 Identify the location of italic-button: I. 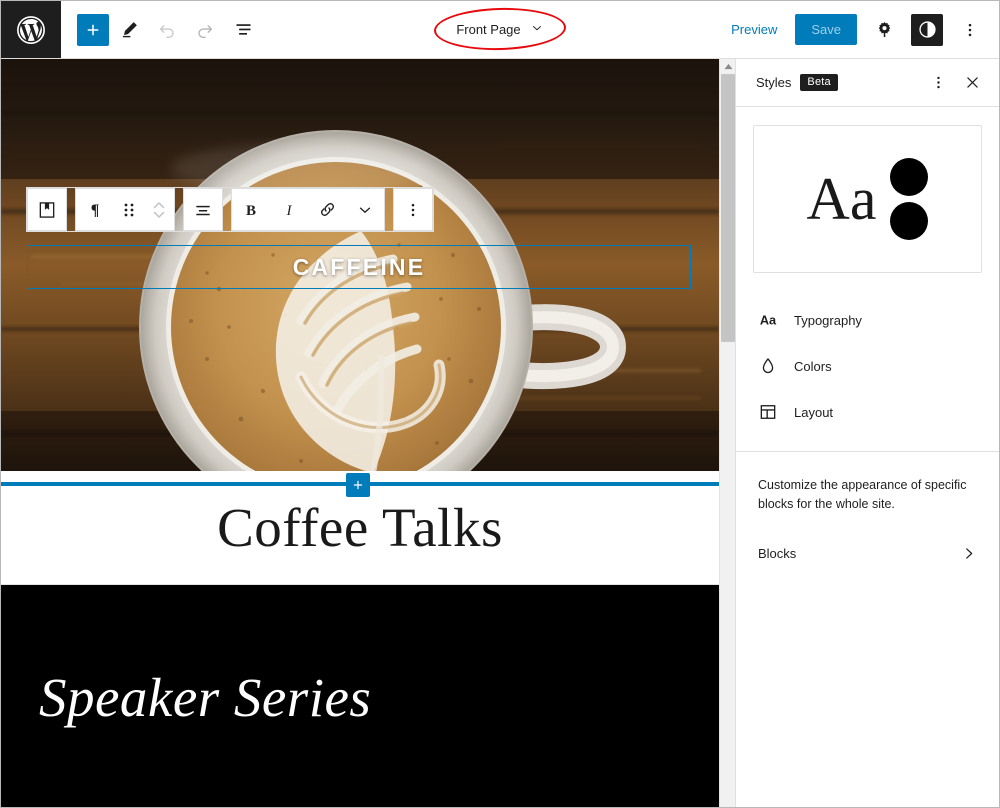
(289, 209).